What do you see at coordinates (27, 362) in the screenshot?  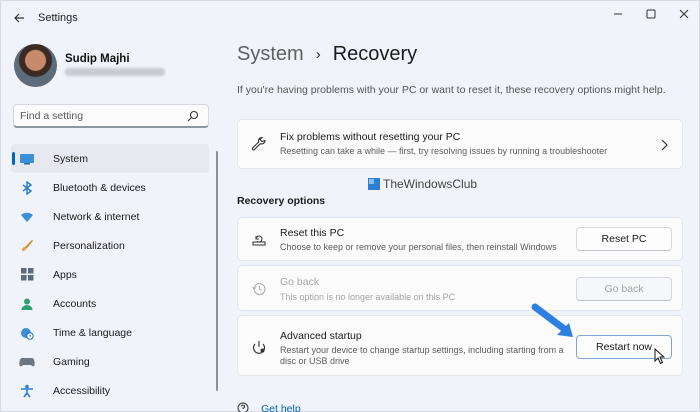 I see `gamepad-icon` at bounding box center [27, 362].